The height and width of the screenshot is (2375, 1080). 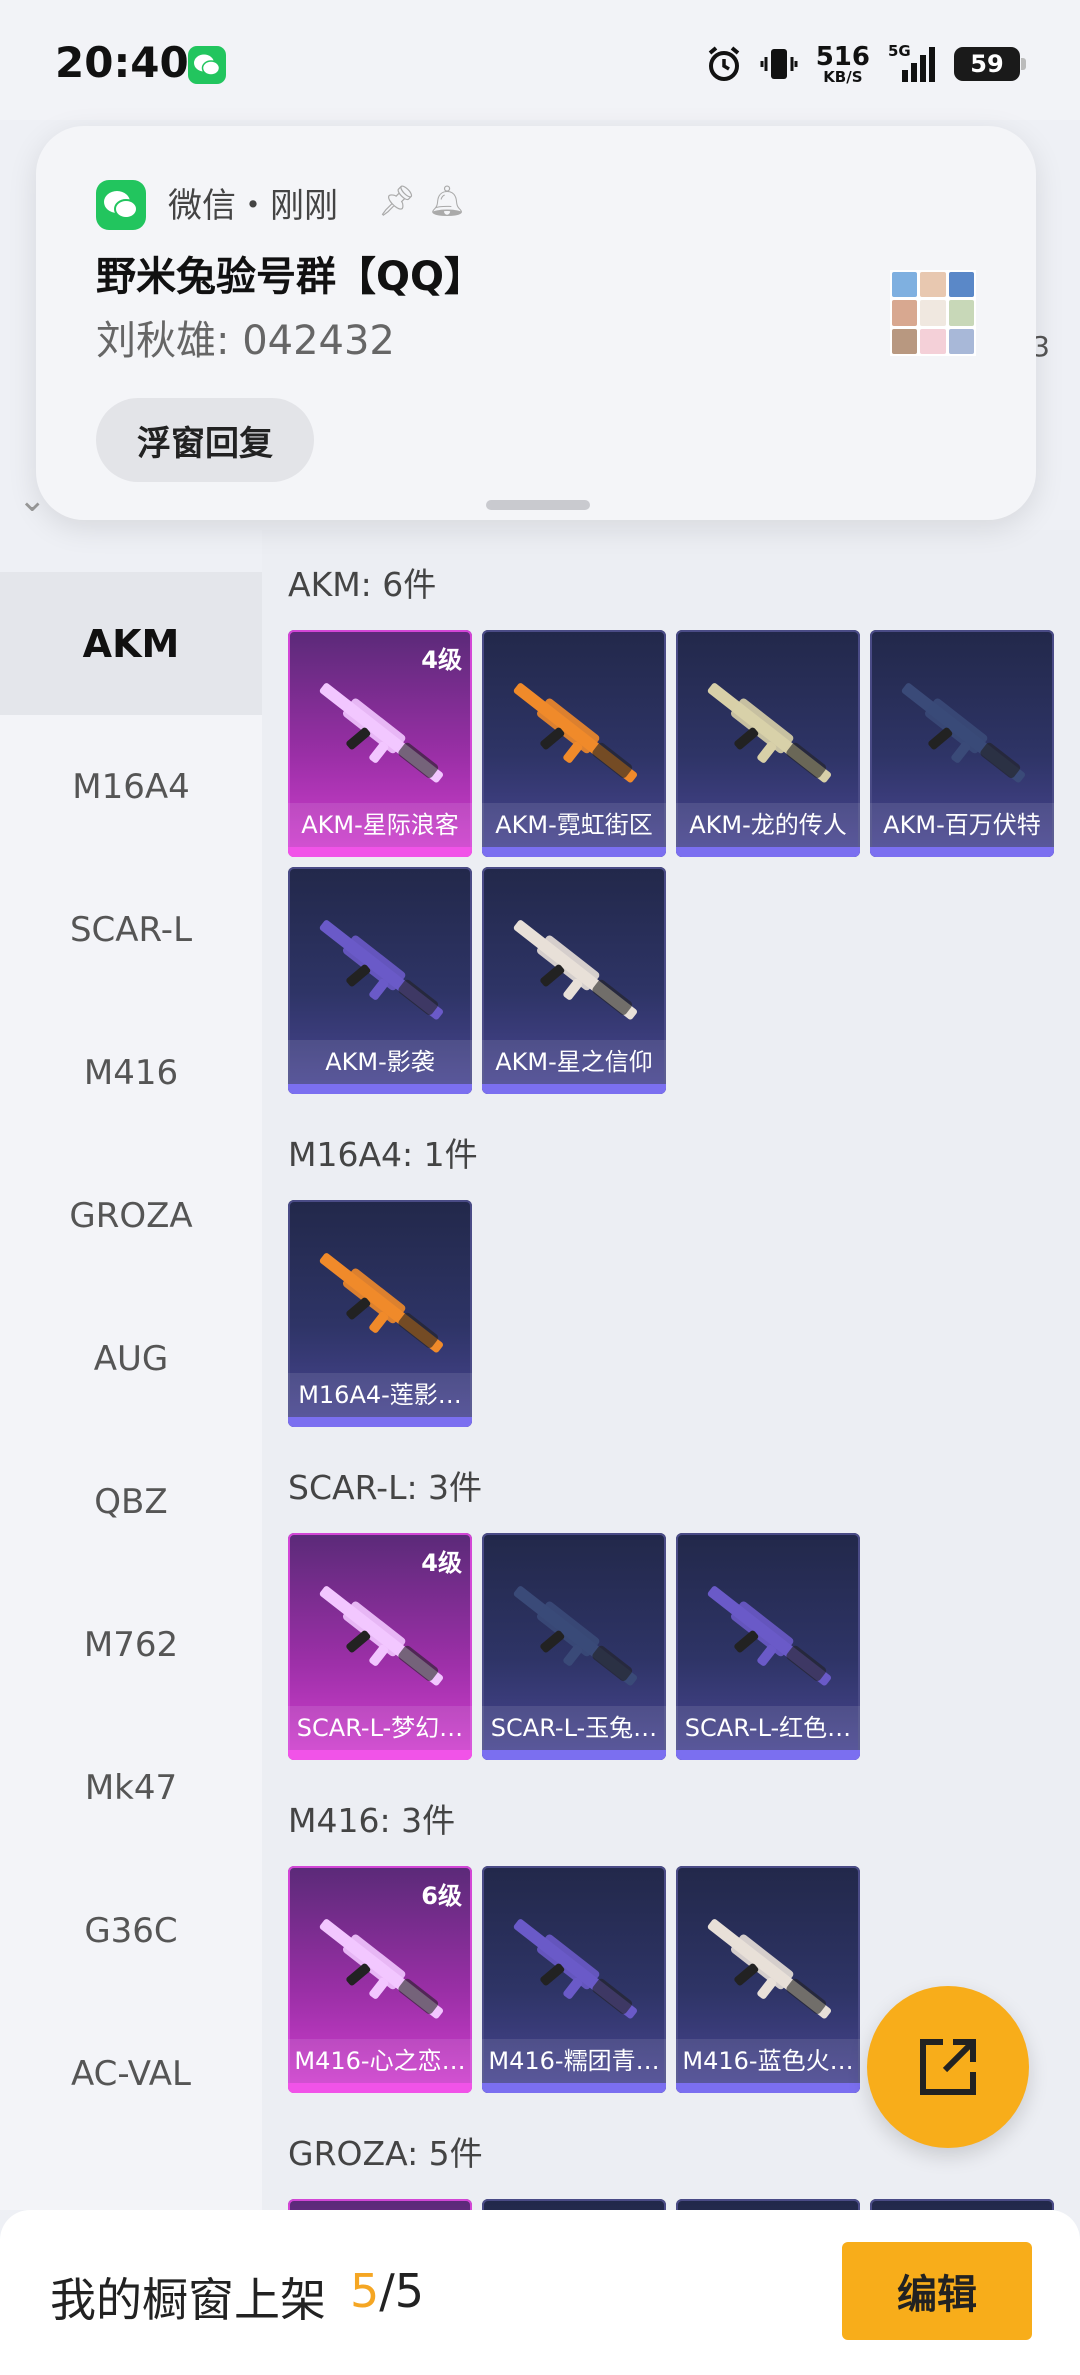 What do you see at coordinates (131, 1215) in the screenshot?
I see `sidebar-item-groza: GROZA` at bounding box center [131, 1215].